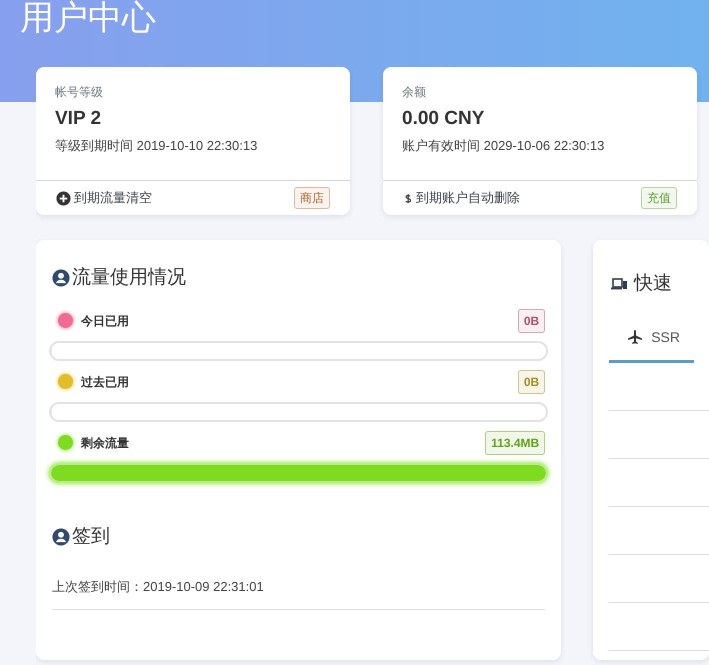  What do you see at coordinates (515, 442) in the screenshot?
I see `traffic-amount: 113.4MB` at bounding box center [515, 442].